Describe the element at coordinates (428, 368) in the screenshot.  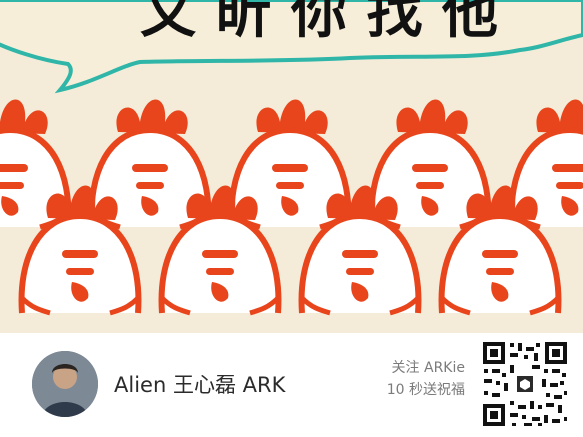
I see `follow-text: 关注 ARKie` at that location.